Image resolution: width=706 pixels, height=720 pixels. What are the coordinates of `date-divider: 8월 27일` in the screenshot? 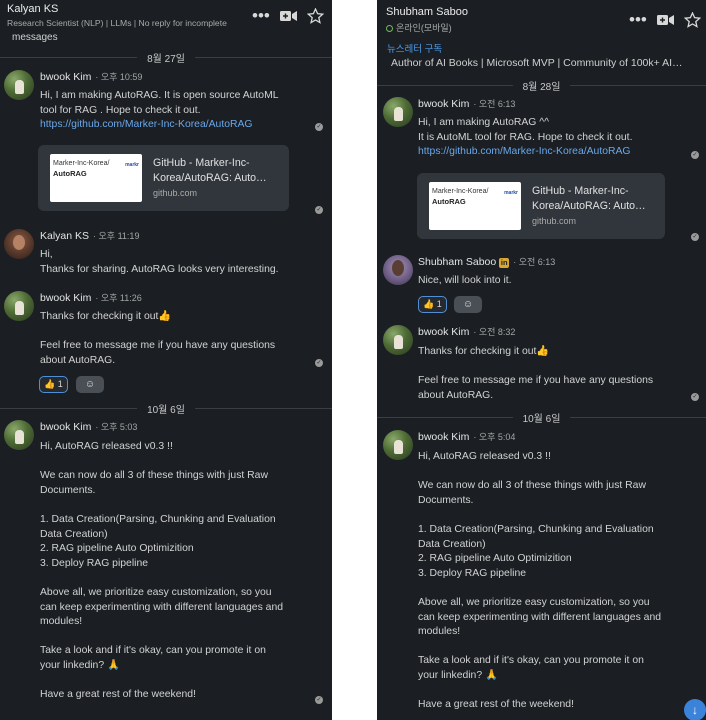 It's located at (166, 57).